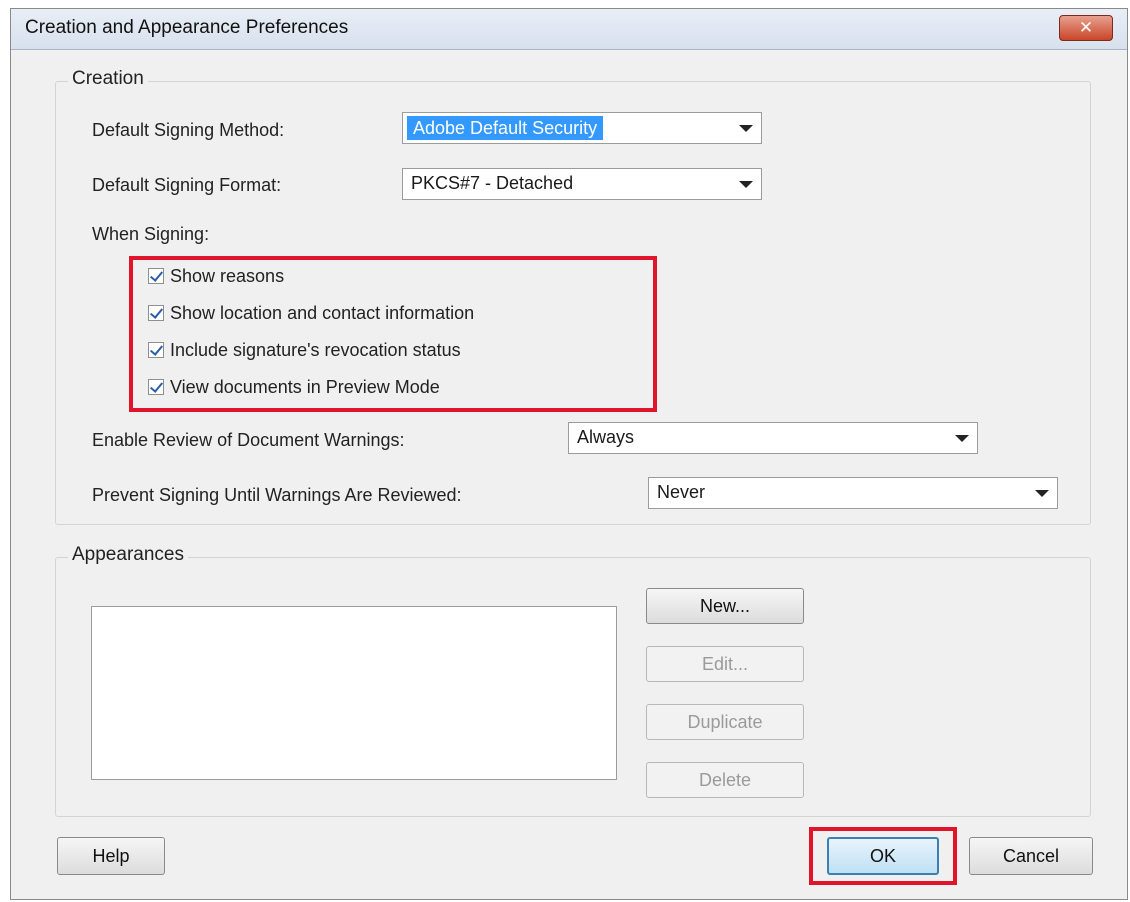 Image resolution: width=1130 pixels, height=902 pixels. Describe the element at coordinates (773, 438) in the screenshot. I see `review-warnings-select: Always` at that location.